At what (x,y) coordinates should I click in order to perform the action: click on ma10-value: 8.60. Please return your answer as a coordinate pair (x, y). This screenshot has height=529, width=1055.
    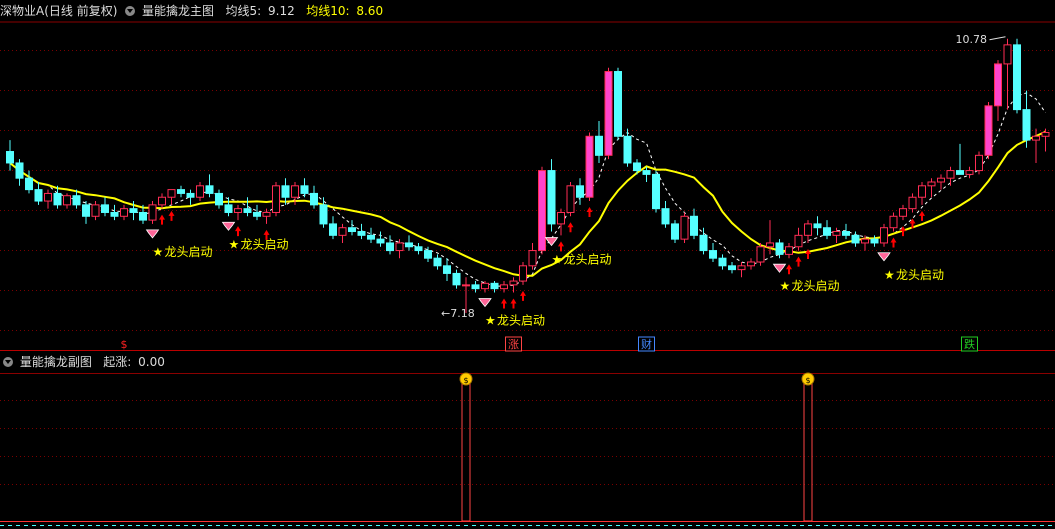
    Looking at the image, I should click on (370, 11).